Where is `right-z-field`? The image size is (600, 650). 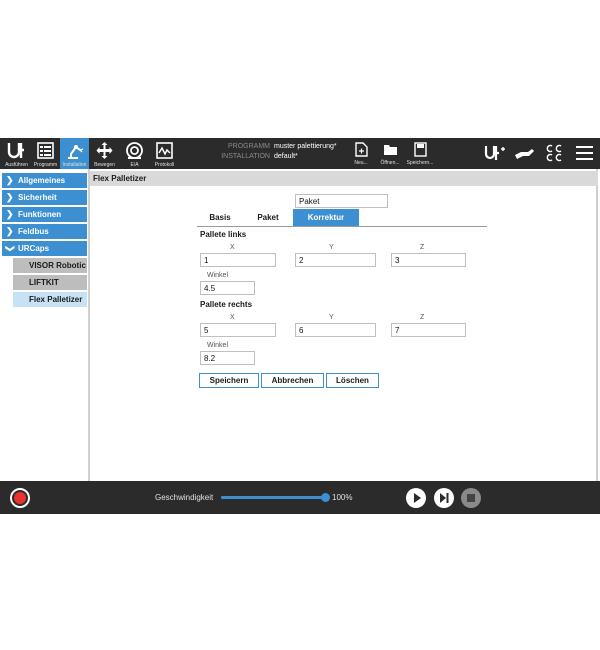 right-z-field is located at coordinates (428, 330).